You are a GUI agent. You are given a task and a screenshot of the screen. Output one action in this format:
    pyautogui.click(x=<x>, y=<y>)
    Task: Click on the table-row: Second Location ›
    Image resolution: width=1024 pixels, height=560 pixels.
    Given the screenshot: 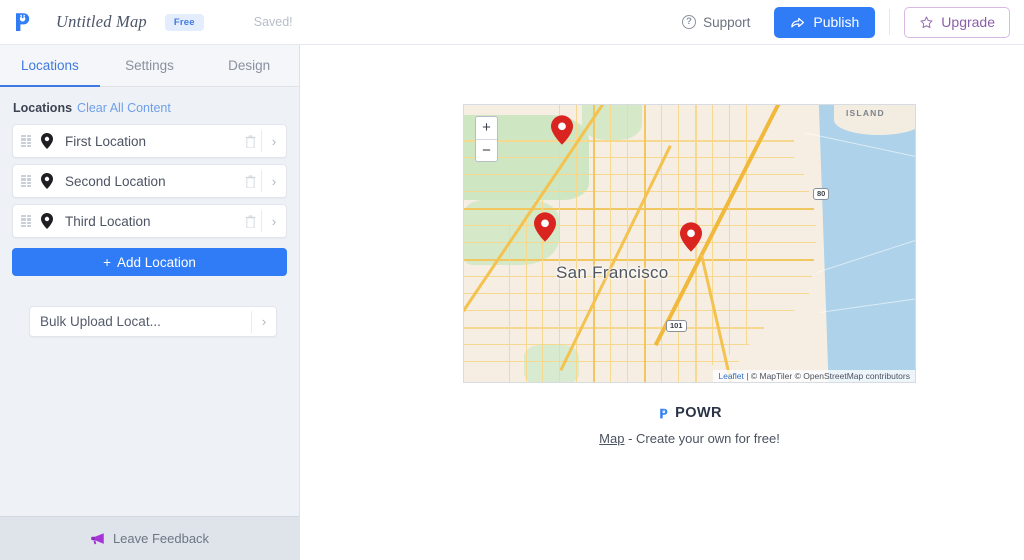 What is the action you would take?
    pyautogui.click(x=149, y=181)
    